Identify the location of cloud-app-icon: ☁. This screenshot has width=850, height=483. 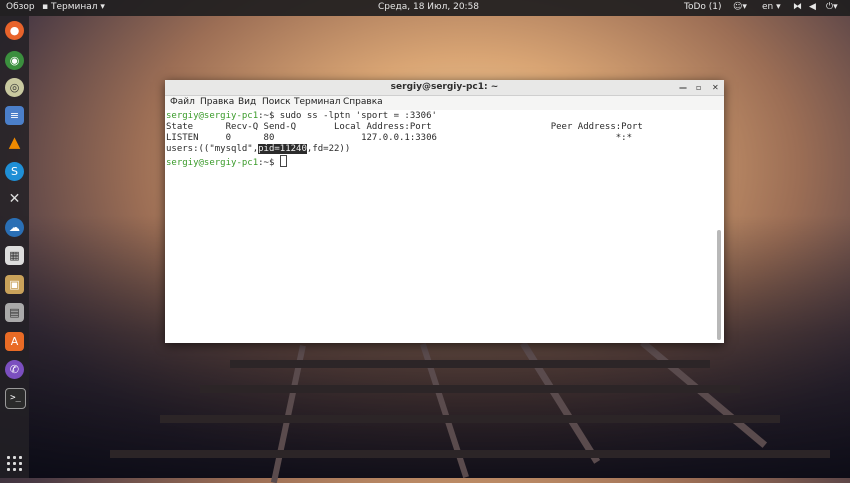
(14, 227).